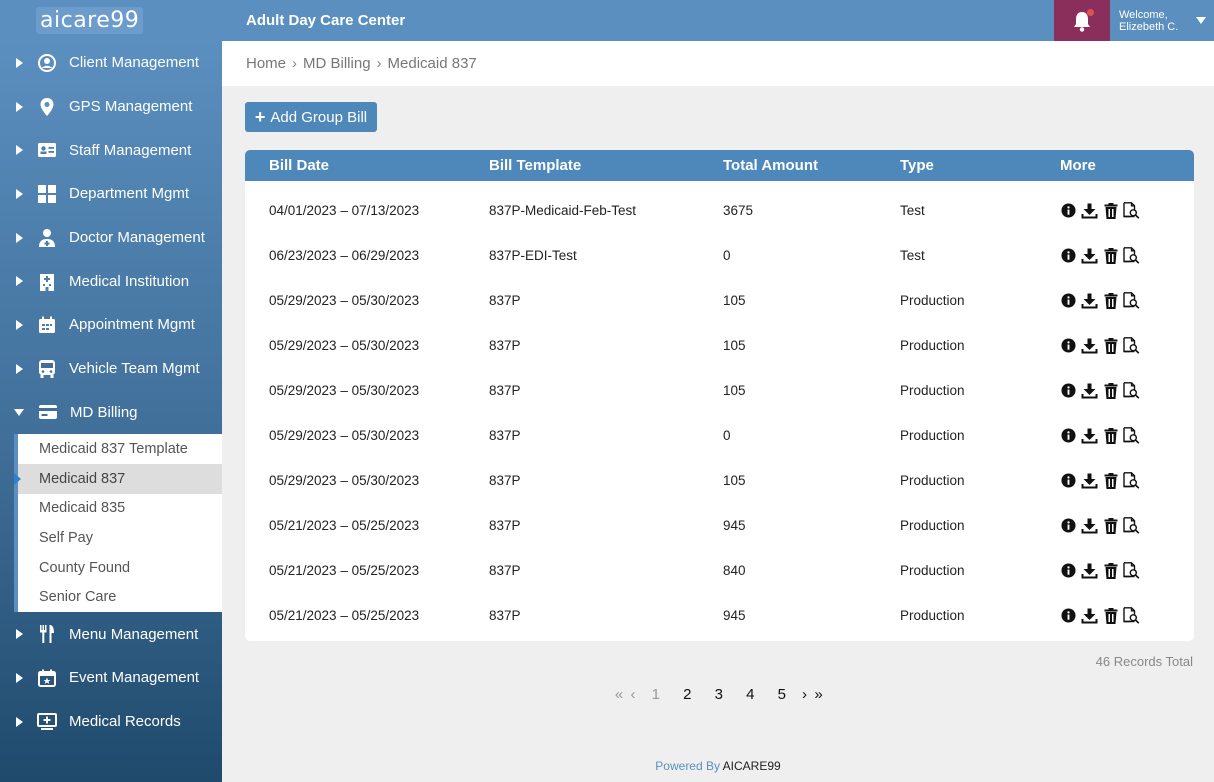 Image resolution: width=1214 pixels, height=782 pixels. What do you see at coordinates (120, 509) in the screenshot?
I see `submenu-item-medicaid-835: Medicaid 835` at bounding box center [120, 509].